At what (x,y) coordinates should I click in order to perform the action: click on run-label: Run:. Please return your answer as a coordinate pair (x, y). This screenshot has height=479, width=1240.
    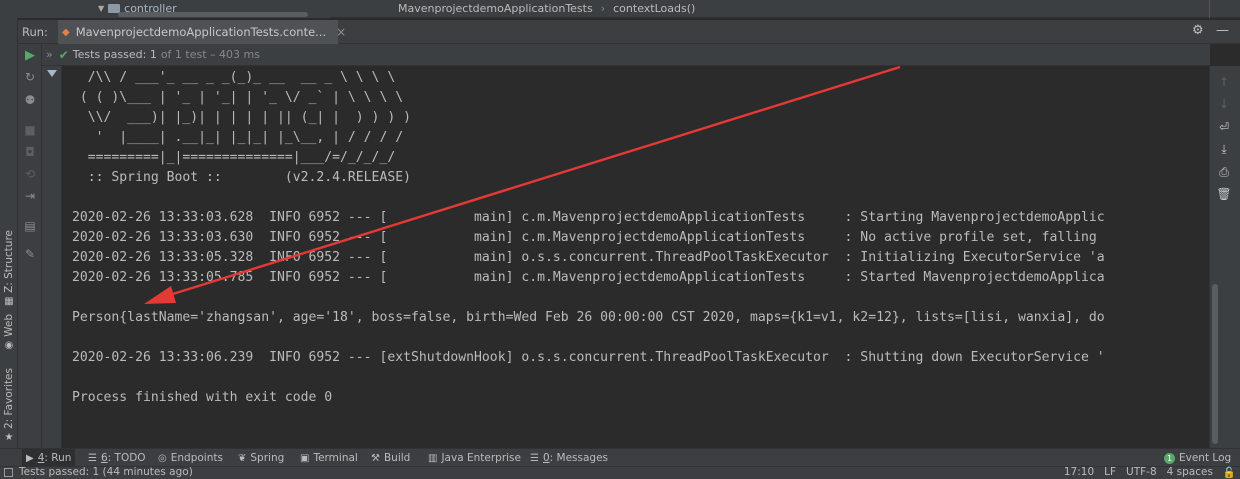
    Looking at the image, I should click on (35, 32).